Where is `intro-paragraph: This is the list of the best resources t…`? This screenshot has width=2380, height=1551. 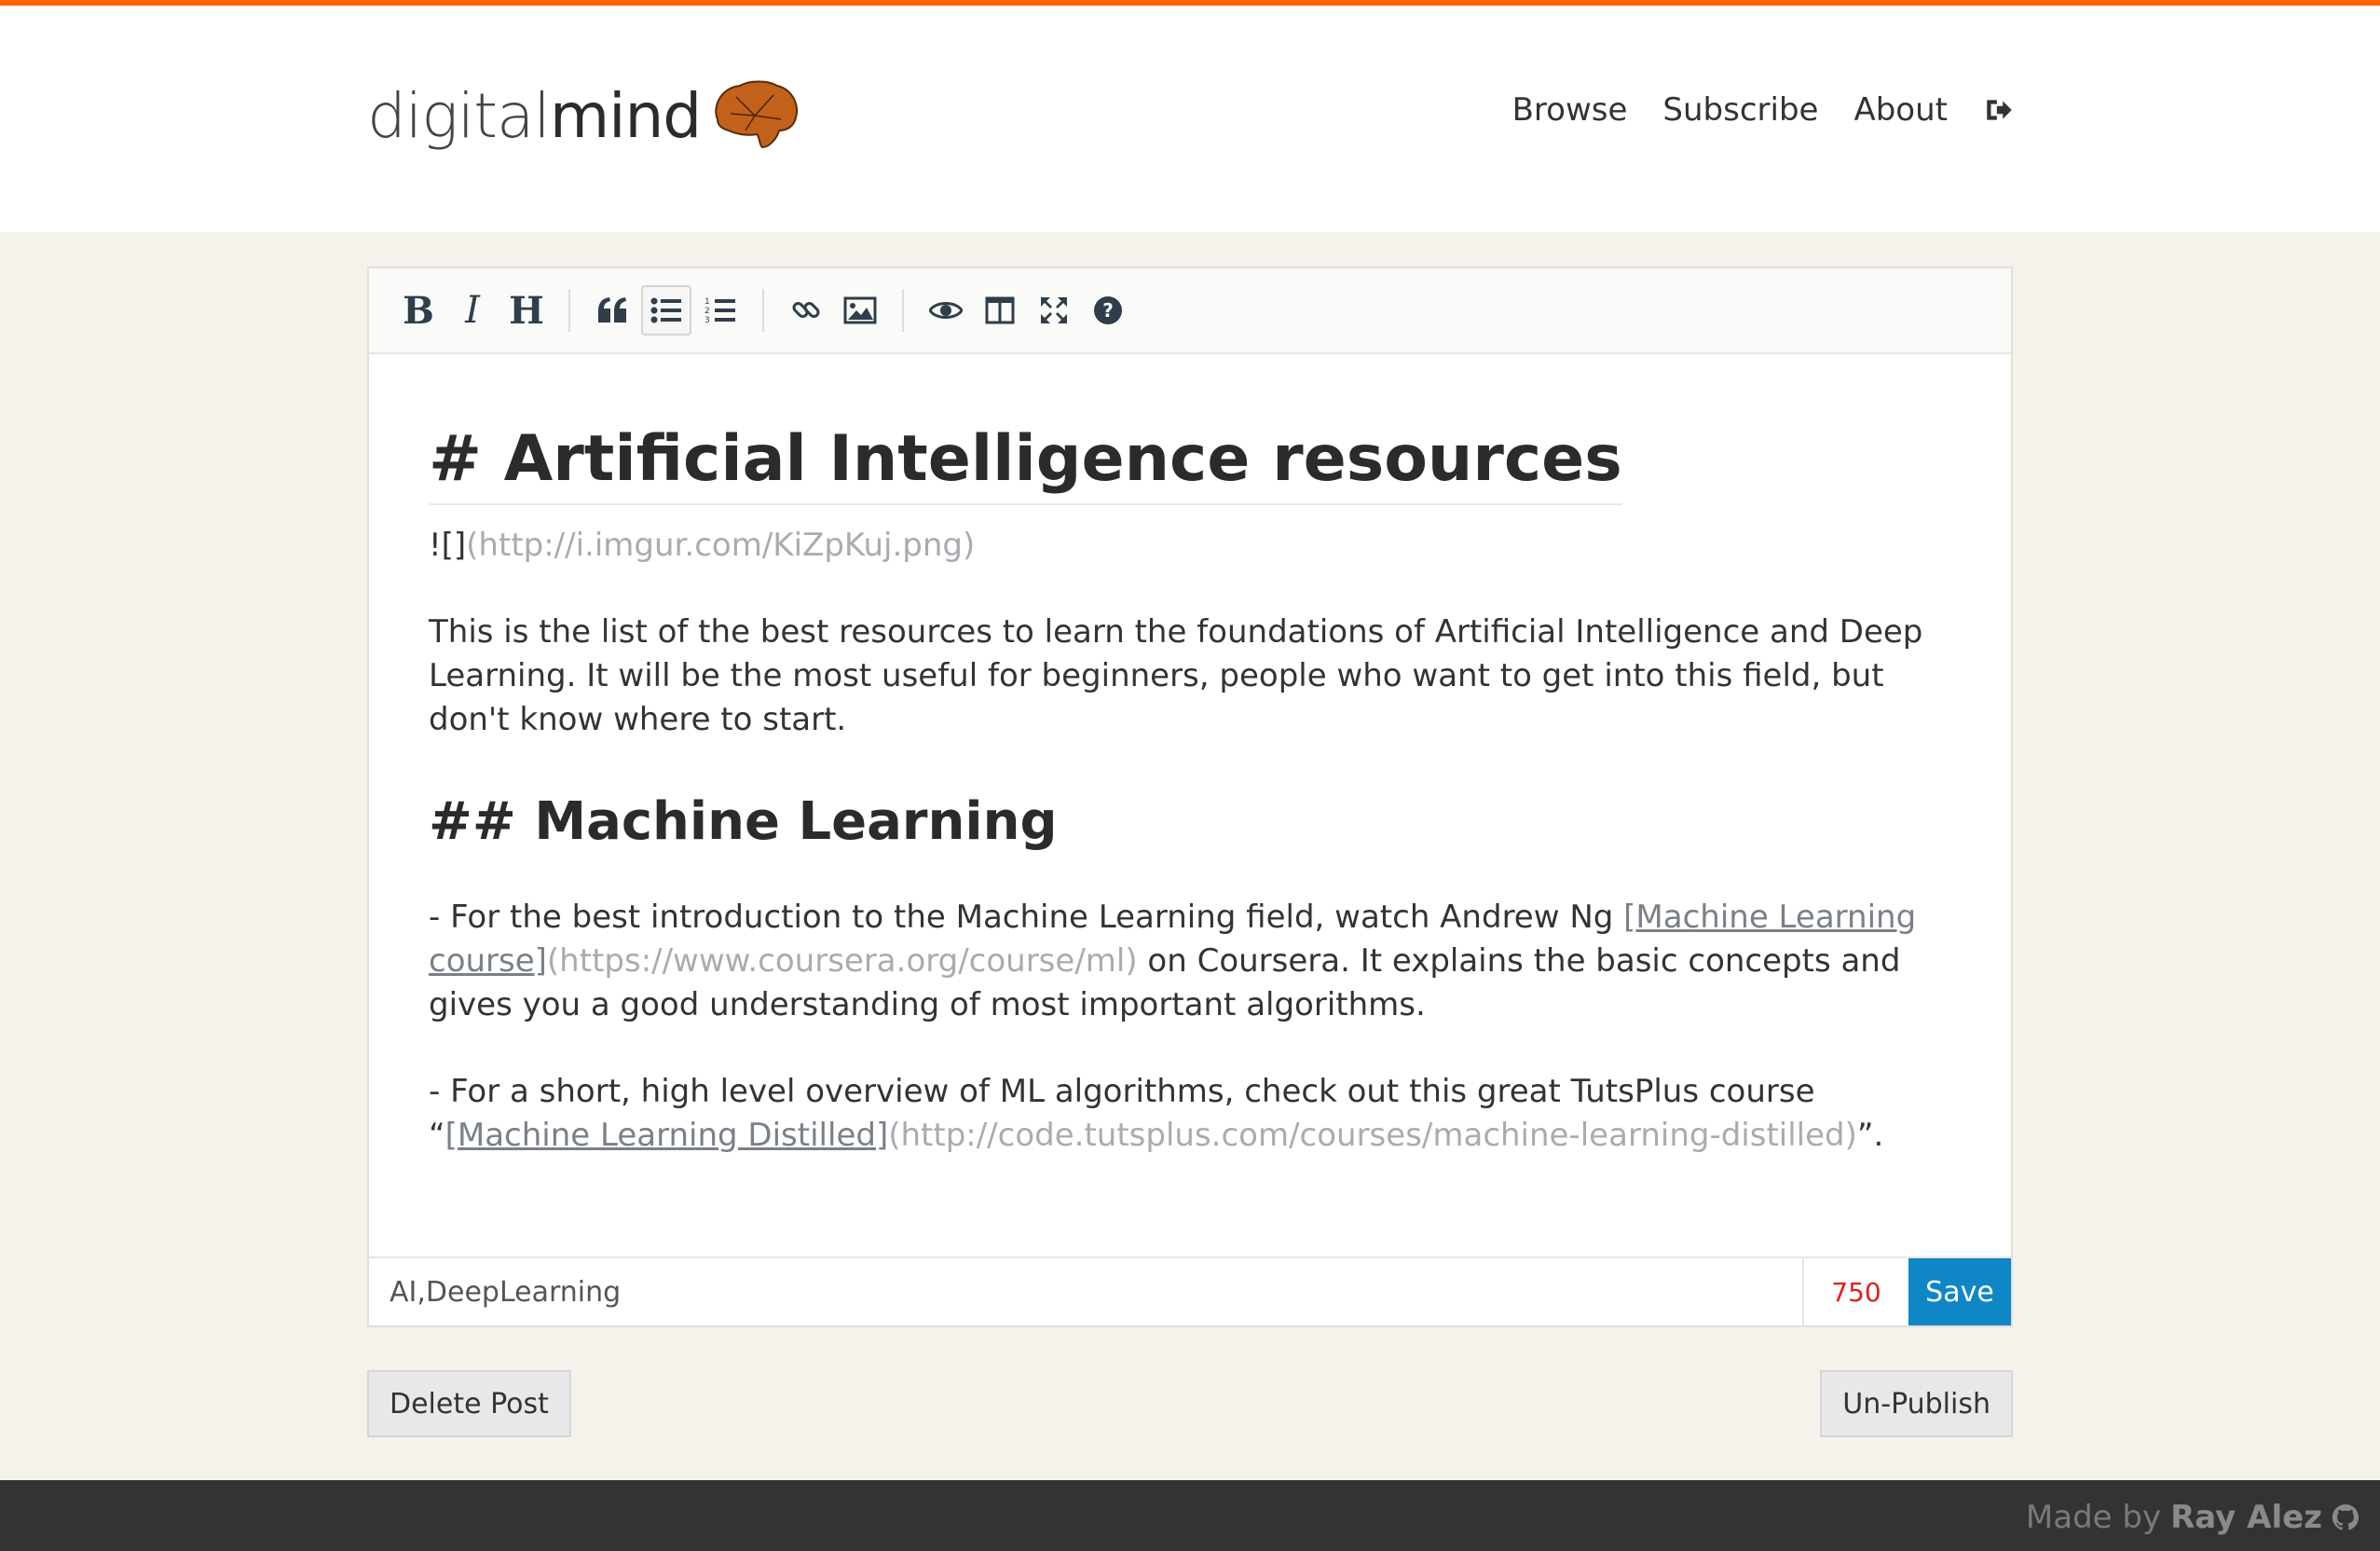
intro-paragraph: This is the list of the best resources t… is located at coordinates (1176, 675).